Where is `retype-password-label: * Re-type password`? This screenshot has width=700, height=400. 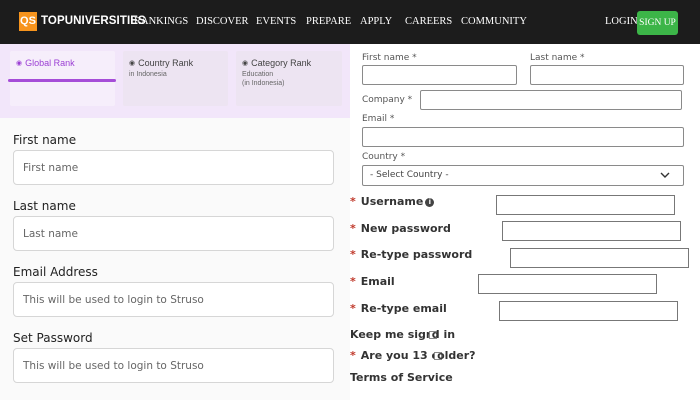 retype-password-label: * Re-type password is located at coordinates (411, 254).